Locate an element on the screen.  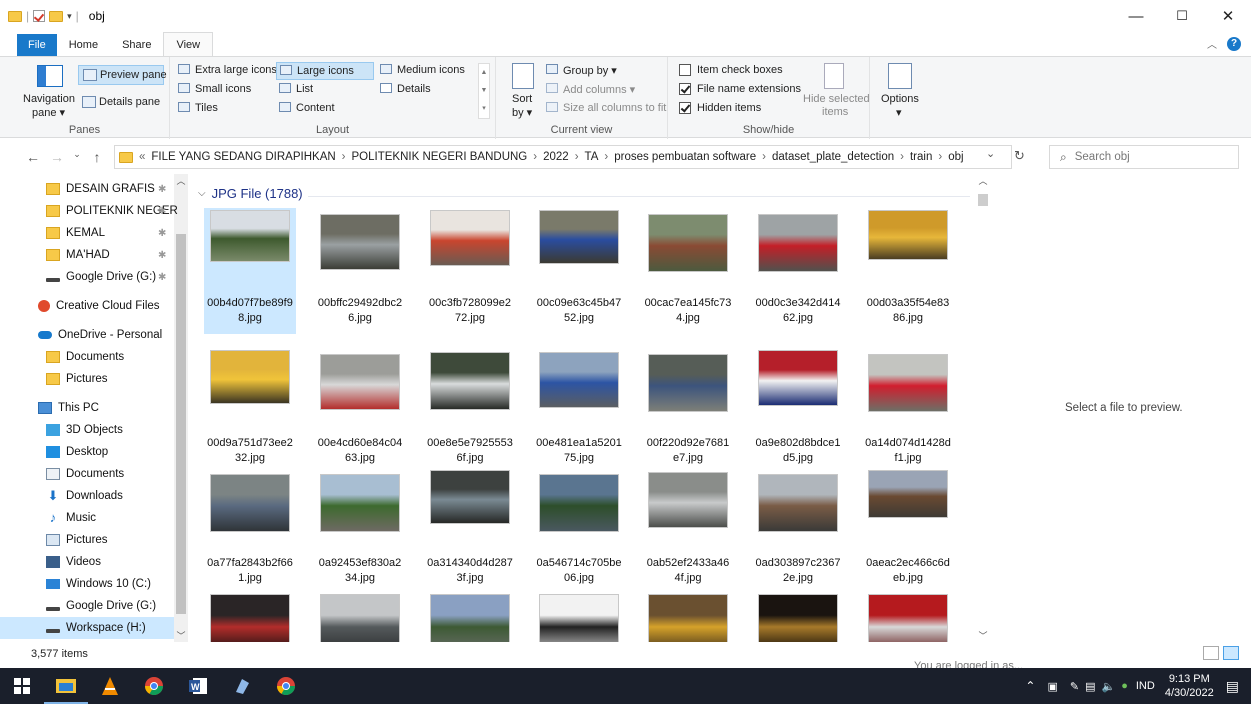
scroll-down-icon: ▼ is located at coordinates (484, 91).